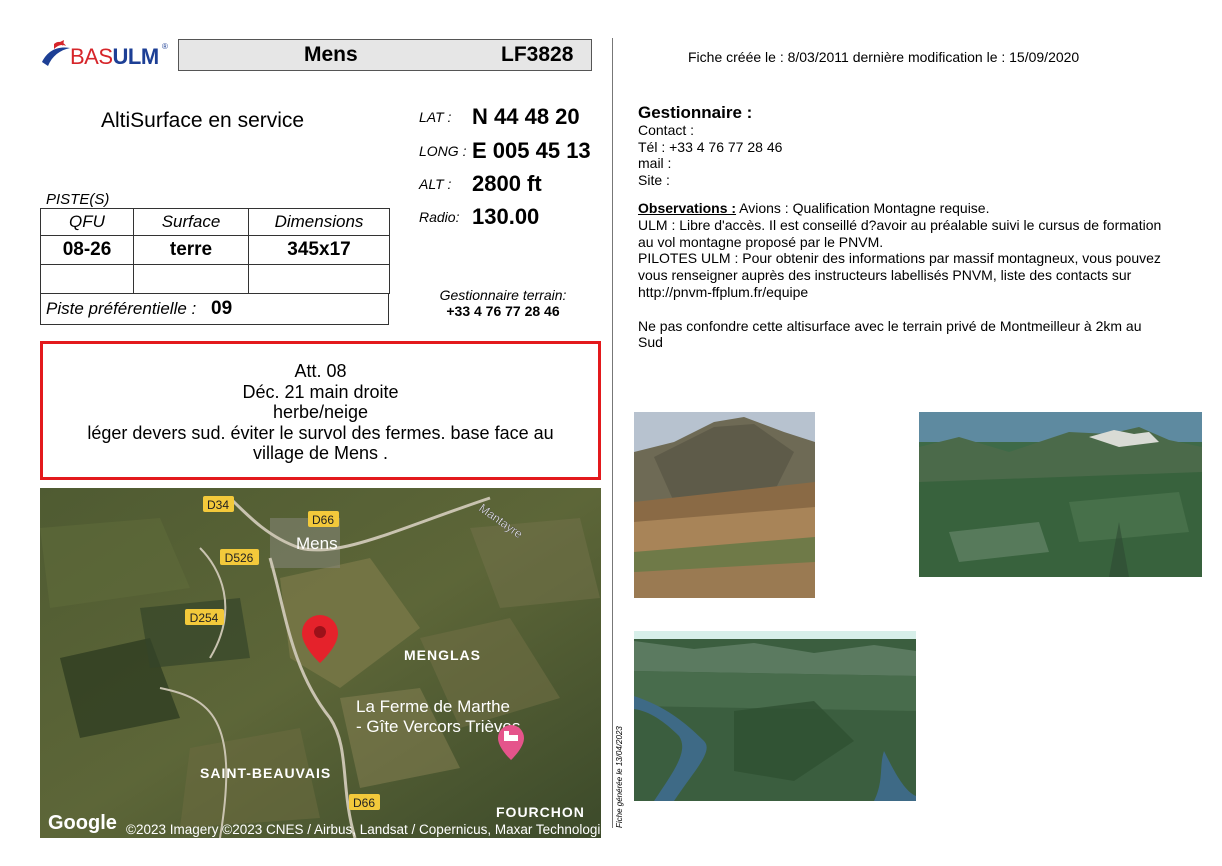  Describe the element at coordinates (695, 112) in the screenshot. I see `gestionnaire-title: Gestionnaire :` at that location.